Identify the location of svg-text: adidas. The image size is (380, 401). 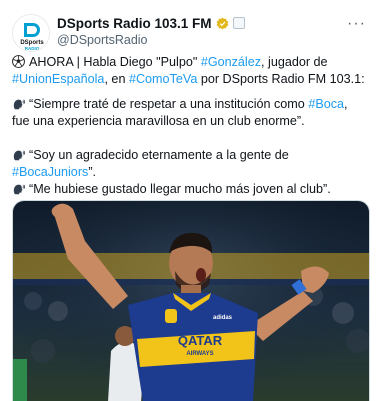
(223, 318).